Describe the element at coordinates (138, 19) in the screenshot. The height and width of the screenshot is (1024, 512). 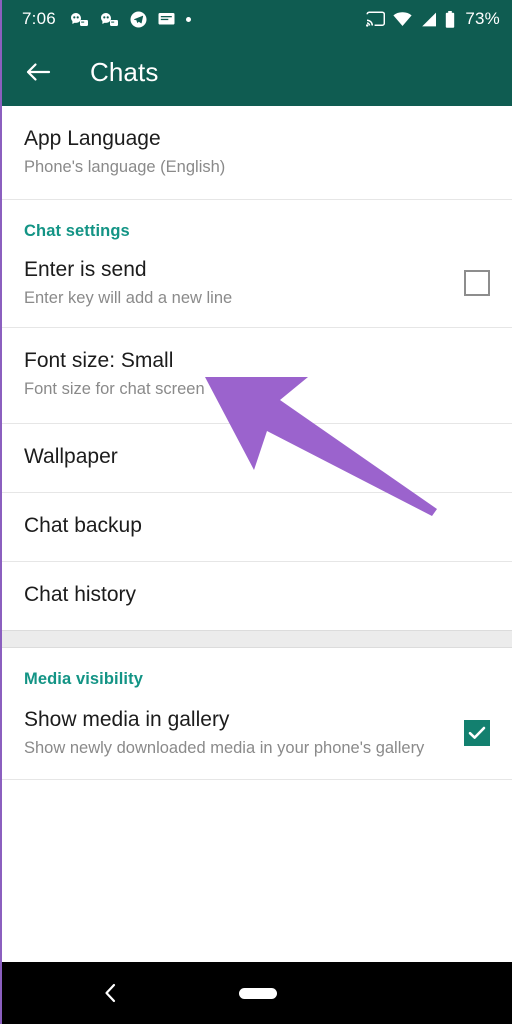
I see `telegram-icon` at that location.